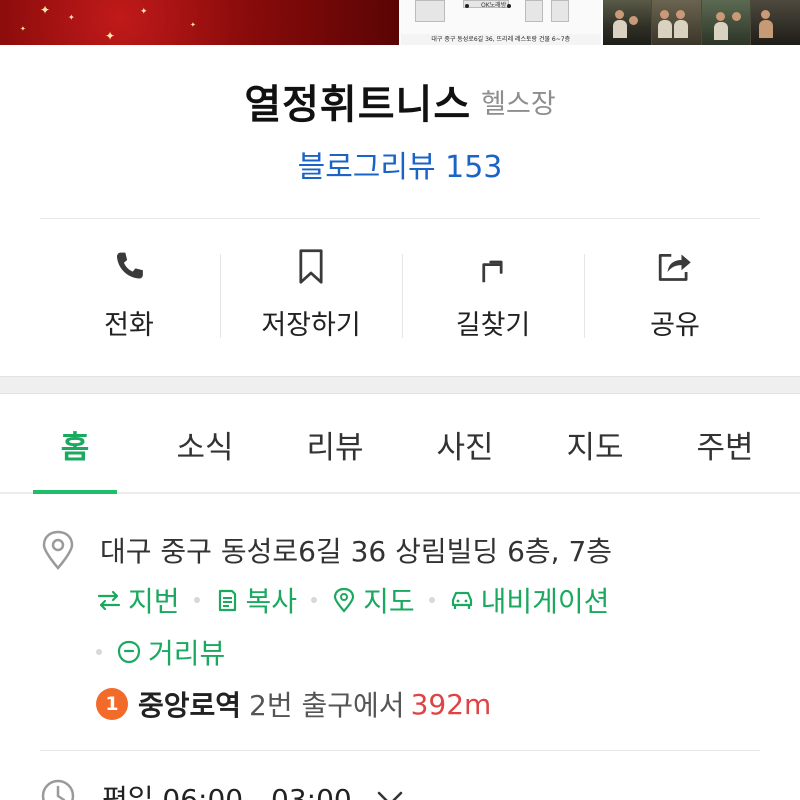 This screenshot has height=800, width=800. Describe the element at coordinates (595, 443) in the screenshot. I see `tab-map: 지도` at that location.